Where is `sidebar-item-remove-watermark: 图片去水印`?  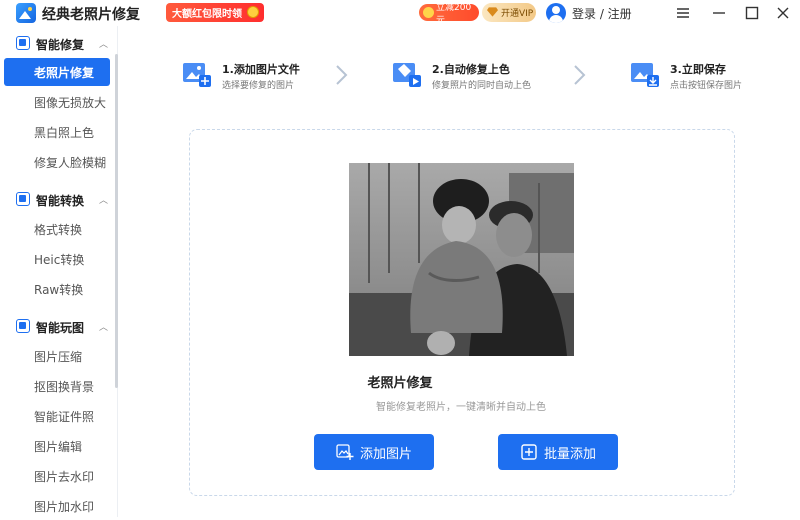 sidebar-item-remove-watermark: 图片去水印 is located at coordinates (57, 476).